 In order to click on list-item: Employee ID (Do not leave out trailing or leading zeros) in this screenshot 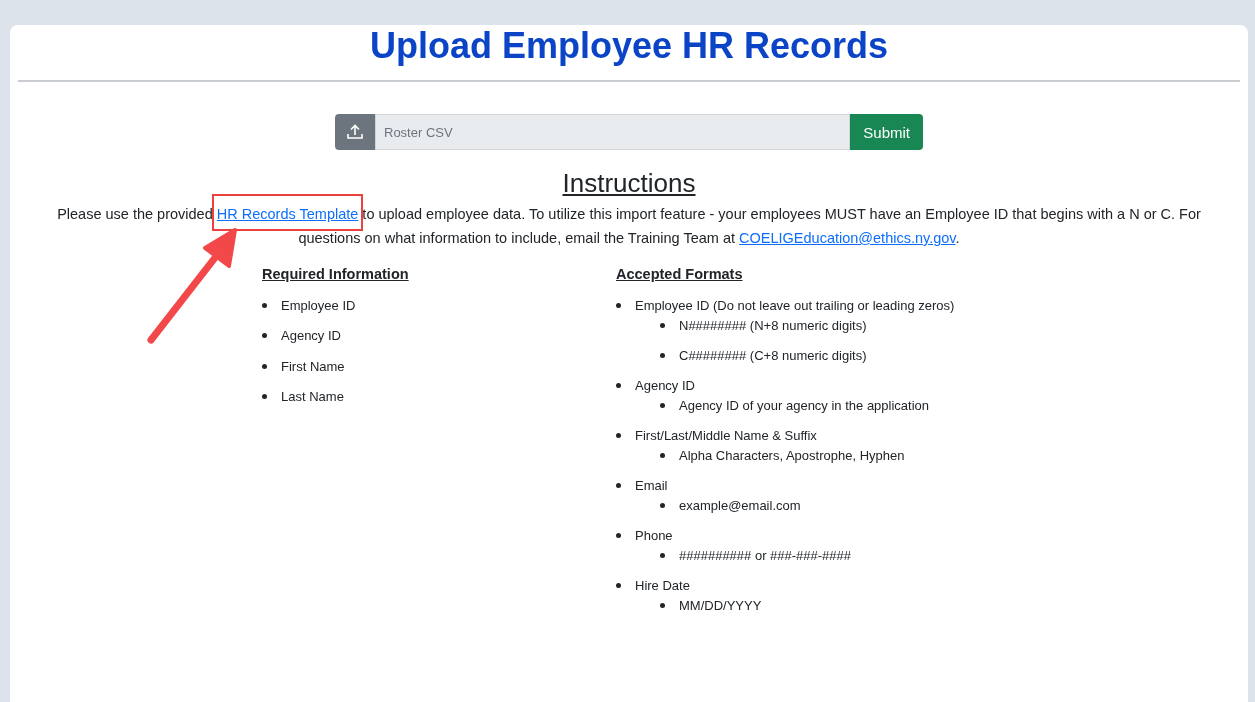, I will do `click(795, 305)`.